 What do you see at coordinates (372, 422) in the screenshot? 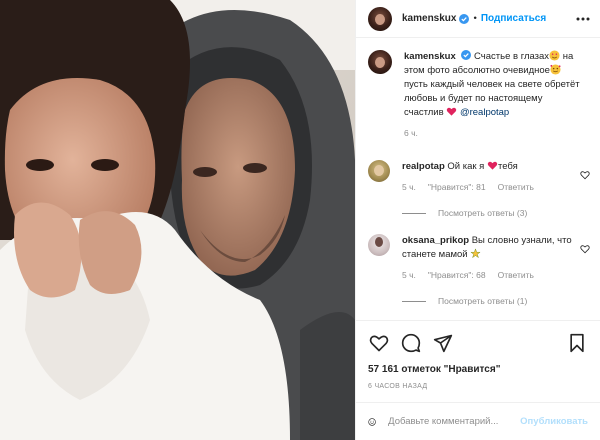
I see `smile-icon` at bounding box center [372, 422].